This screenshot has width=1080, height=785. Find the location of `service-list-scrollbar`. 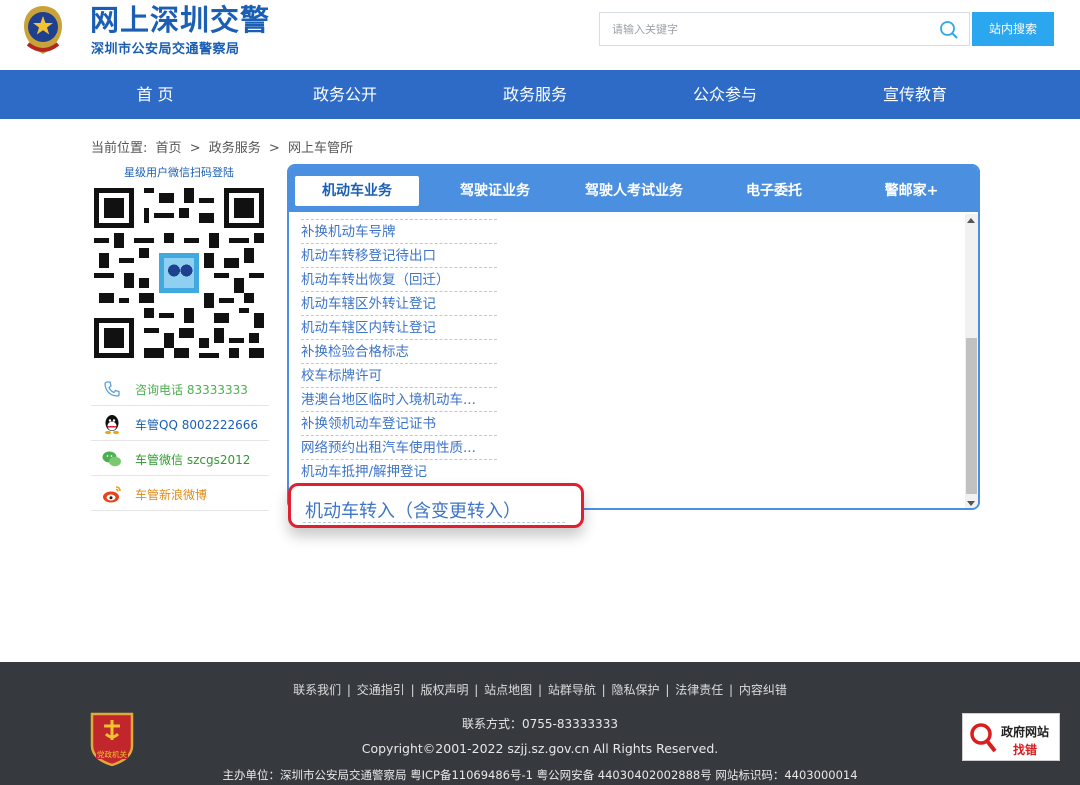

service-list-scrollbar is located at coordinates (971, 361).